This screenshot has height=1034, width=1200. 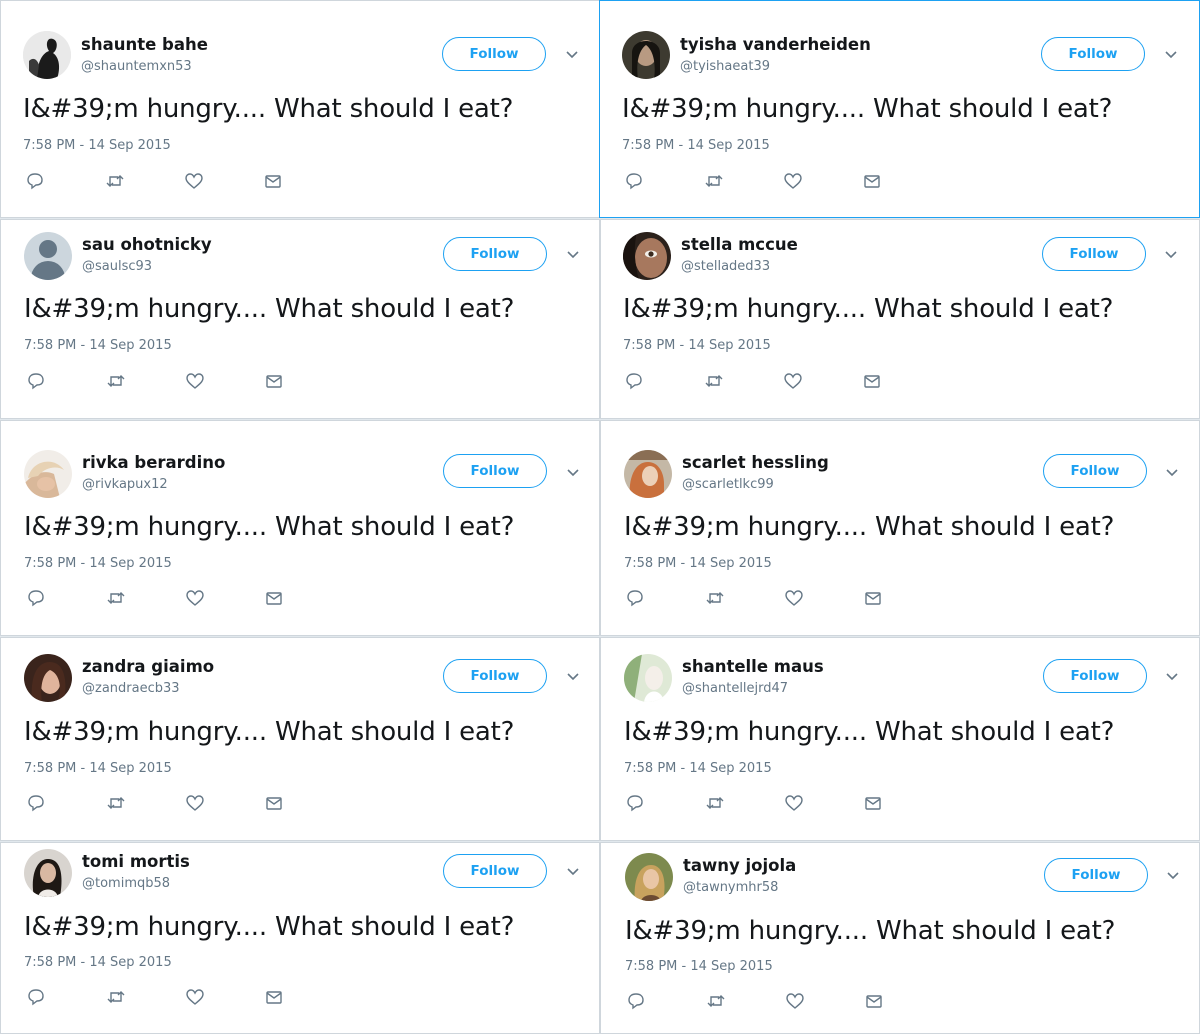 What do you see at coordinates (730, 887) in the screenshot?
I see `user-handle: @tawnymhr58` at bounding box center [730, 887].